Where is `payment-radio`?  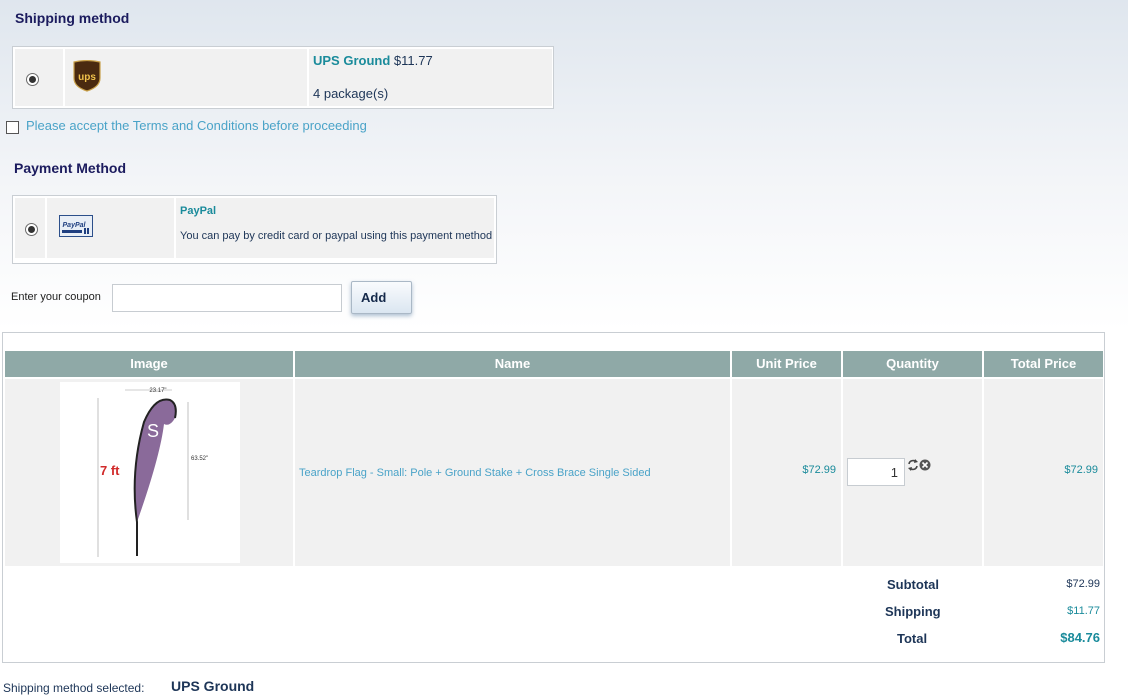
payment-radio is located at coordinates (31, 229).